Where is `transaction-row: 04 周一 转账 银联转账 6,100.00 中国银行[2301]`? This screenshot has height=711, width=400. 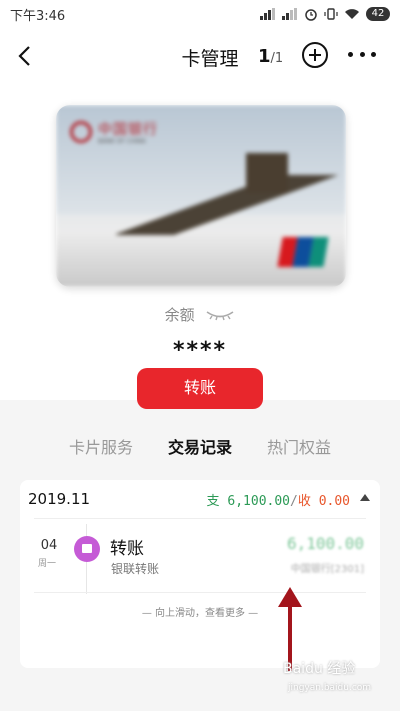 transaction-row: 04 周一 转账 银联转账 6,100.00 中国银行[2301] is located at coordinates (200, 559).